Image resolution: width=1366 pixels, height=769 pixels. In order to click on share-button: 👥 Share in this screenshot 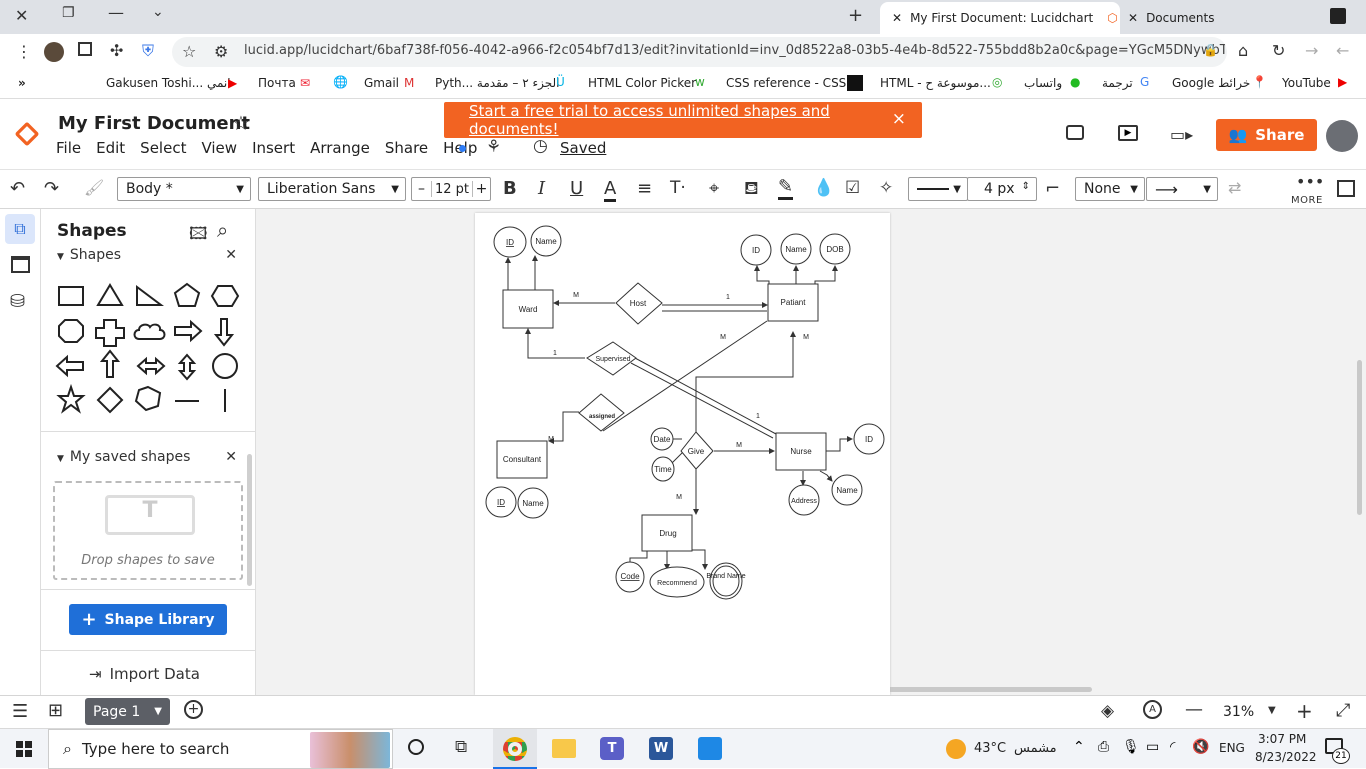, I will do `click(1266, 135)`.